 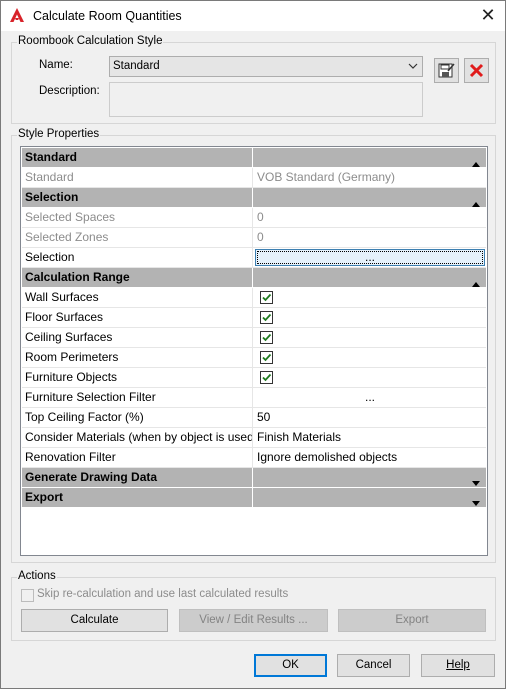 I want to click on export-button: Export, so click(x=412, y=620).